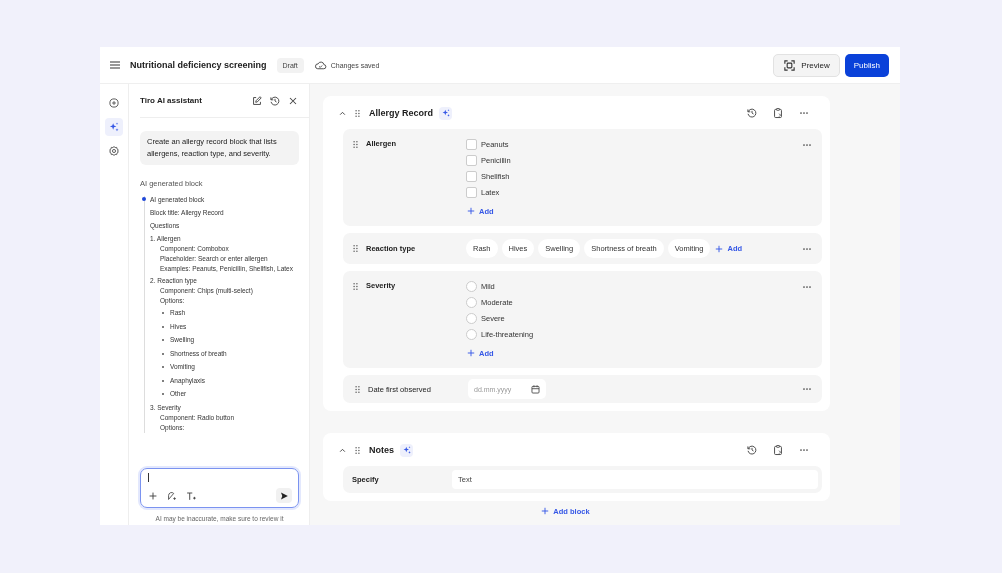 This screenshot has width=1002, height=573. What do you see at coordinates (148, 477) in the screenshot?
I see `text-cursor` at bounding box center [148, 477].